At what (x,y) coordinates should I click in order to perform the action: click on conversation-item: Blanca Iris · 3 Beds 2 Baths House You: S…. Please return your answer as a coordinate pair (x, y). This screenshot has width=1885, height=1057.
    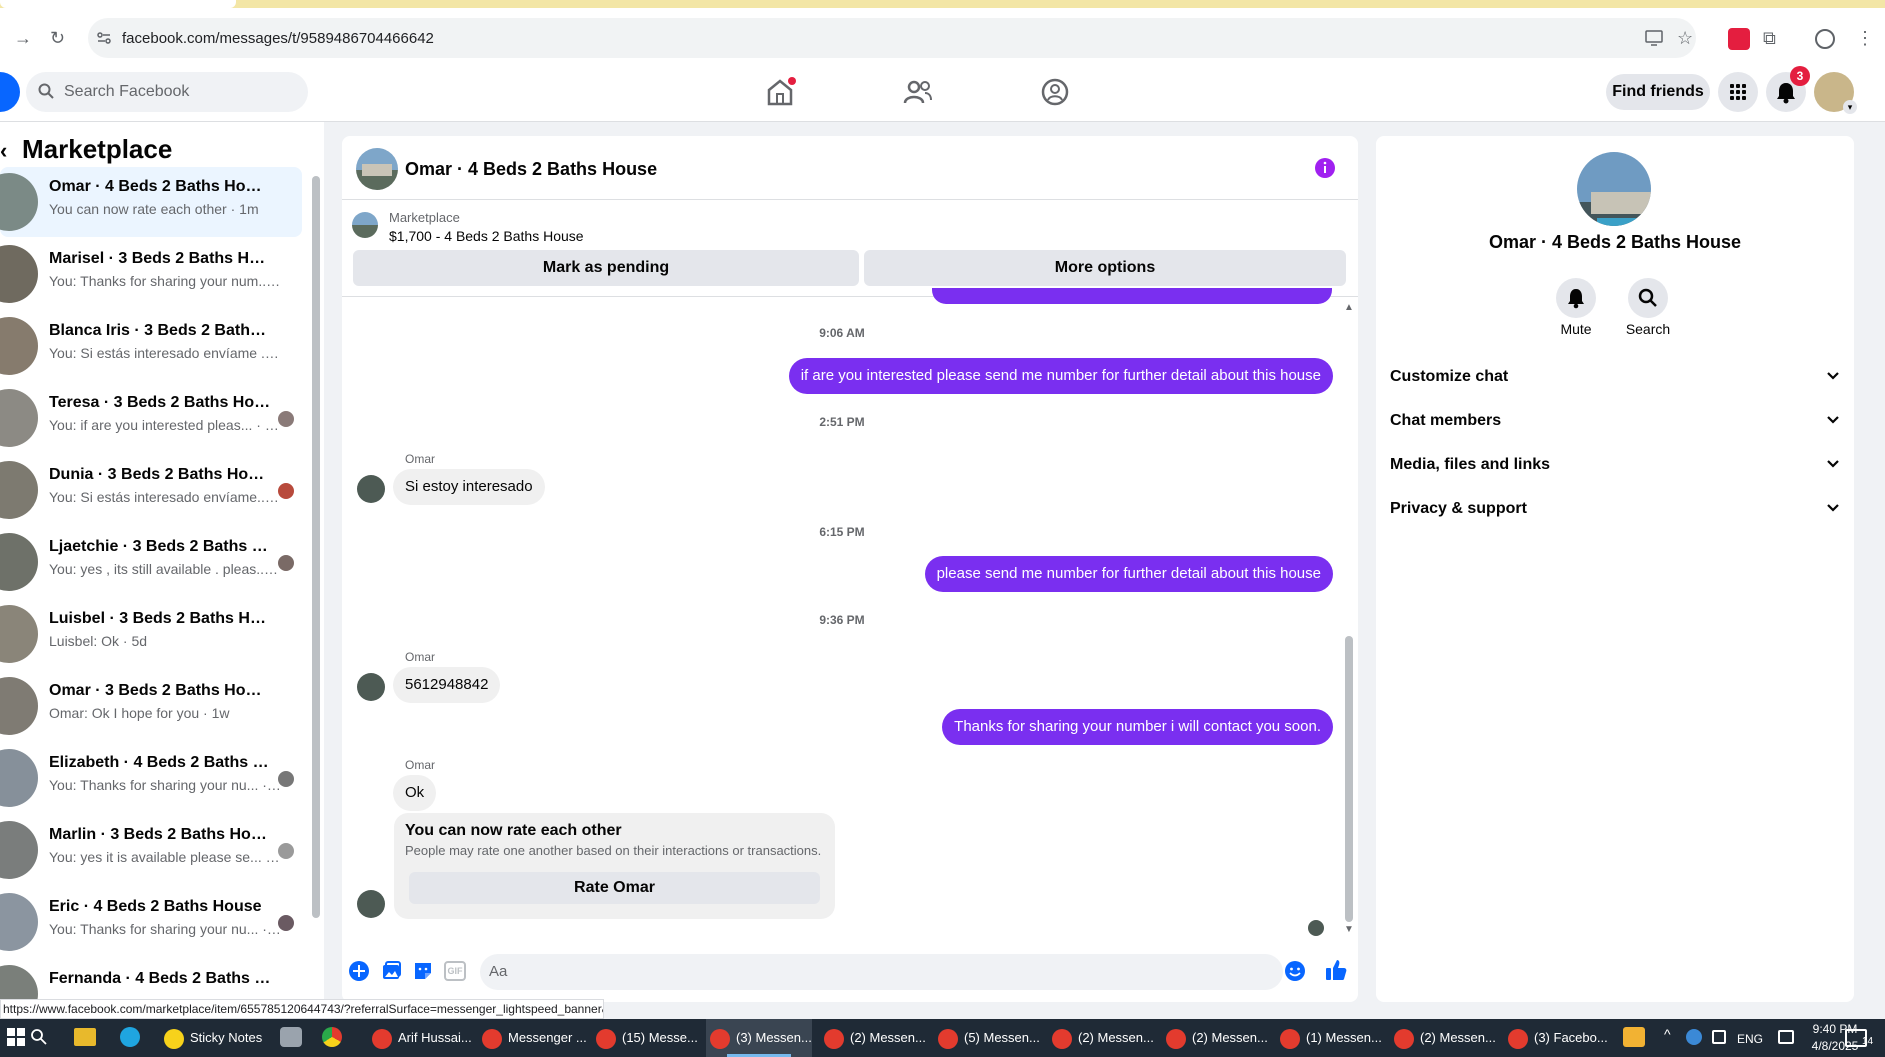
    Looking at the image, I should click on (151, 346).